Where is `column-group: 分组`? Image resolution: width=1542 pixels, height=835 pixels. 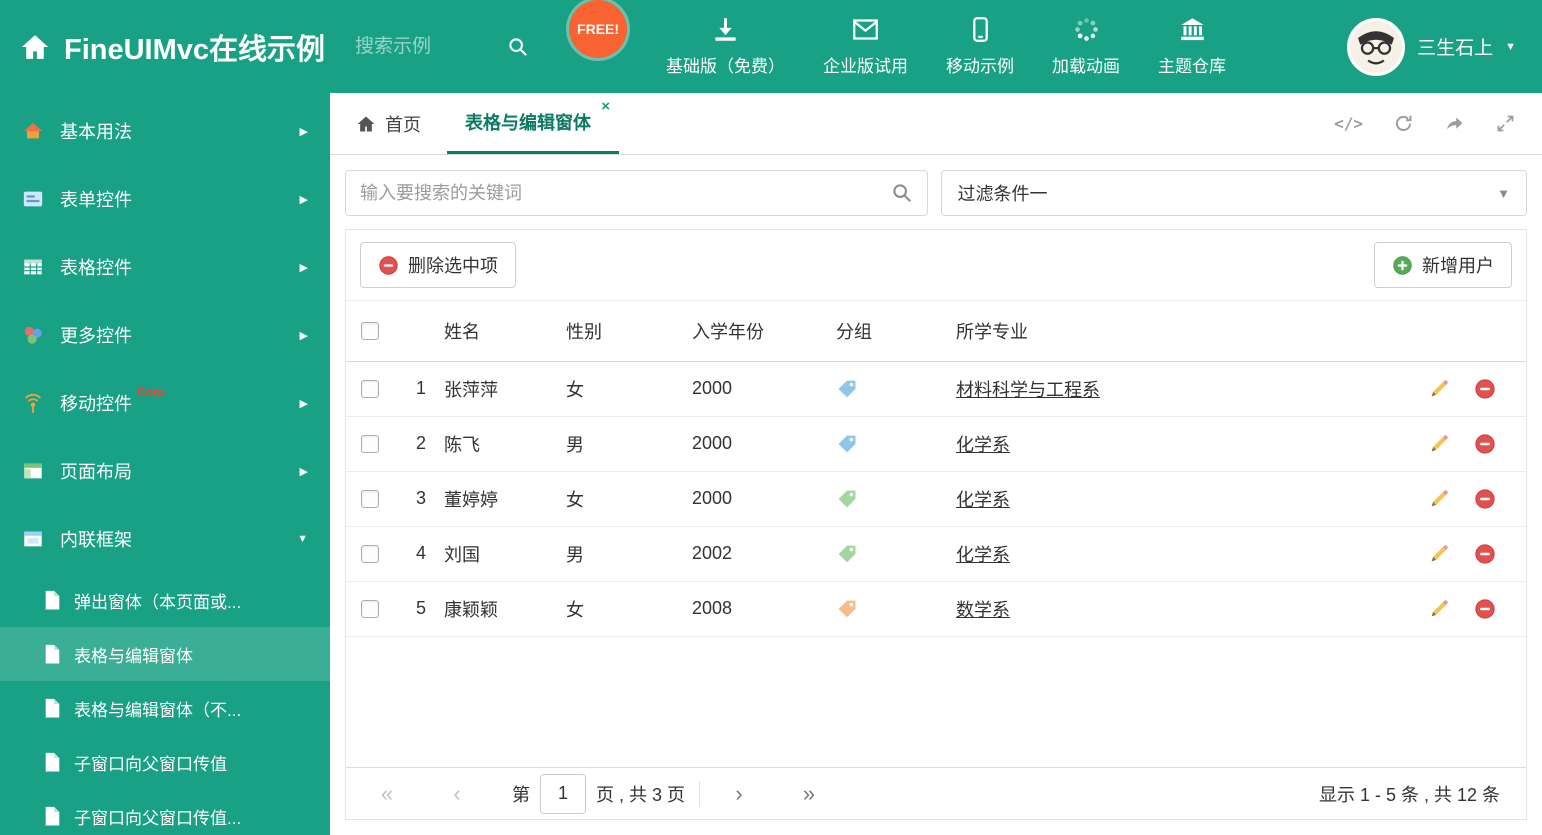
column-group: 分组 is located at coordinates (896, 331).